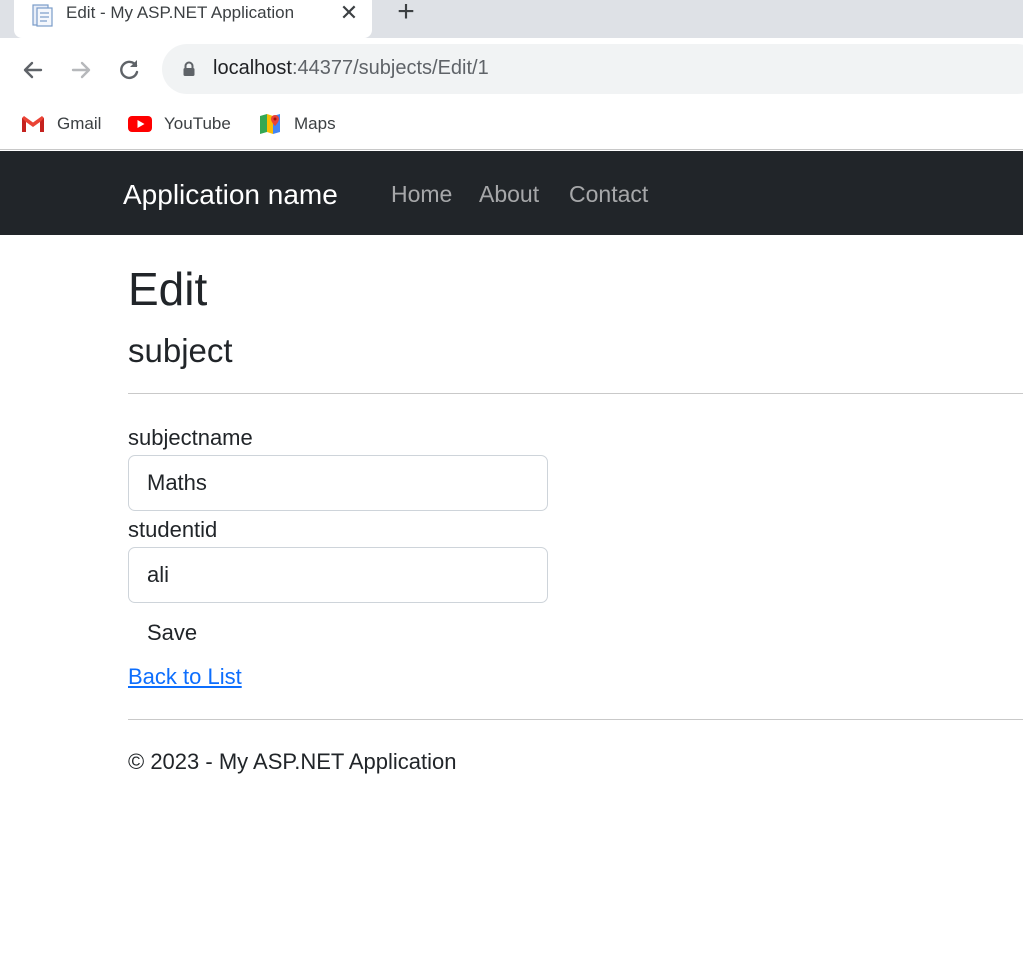  Describe the element at coordinates (180, 12) in the screenshot. I see `tab-title: Edit - My ASP.NET Application` at that location.